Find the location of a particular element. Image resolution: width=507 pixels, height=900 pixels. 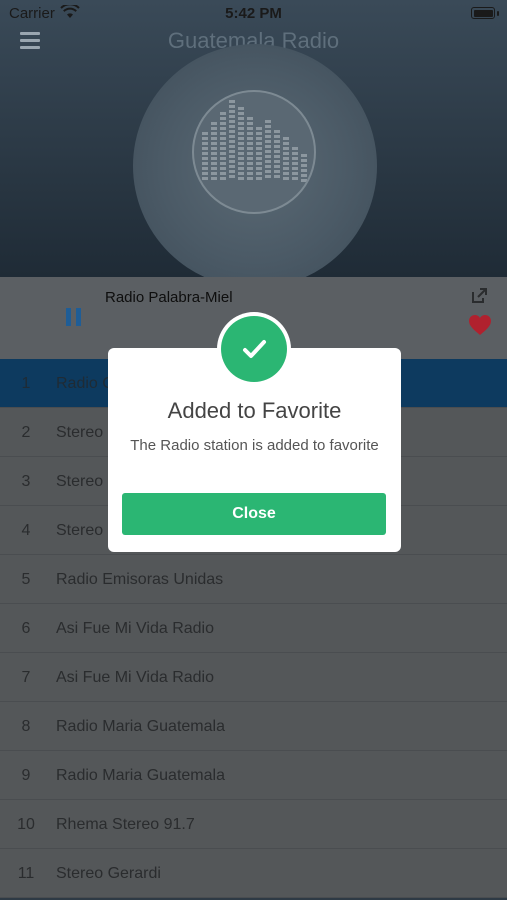

station-number: 6 is located at coordinates (26, 628).